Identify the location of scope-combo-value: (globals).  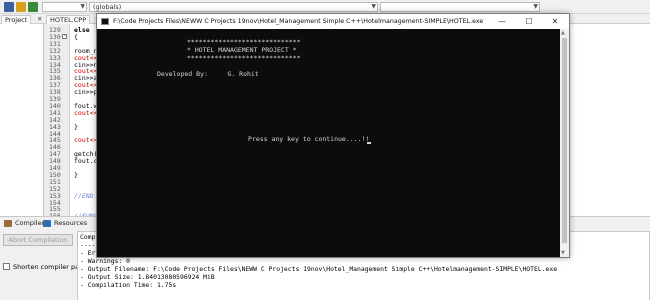
(107, 7).